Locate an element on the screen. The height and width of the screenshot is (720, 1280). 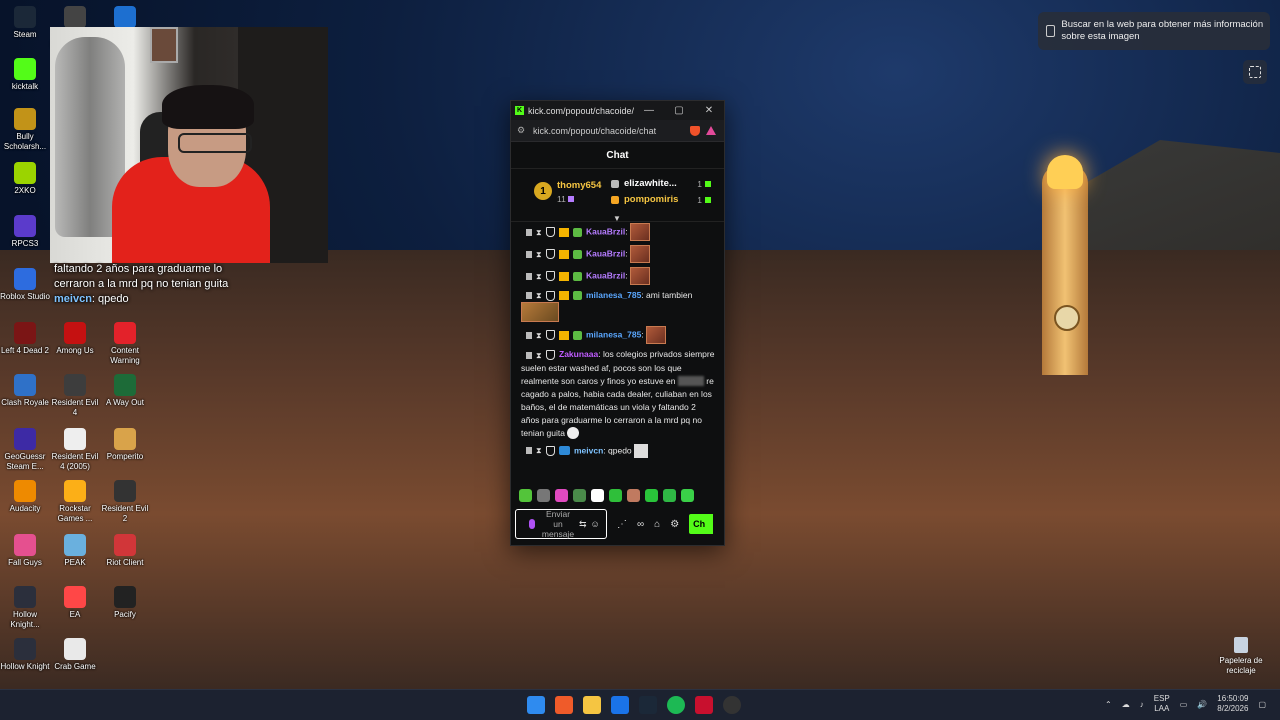
recycle-bin: Papelera de reciclaje is located at coordinates (1241, 656).